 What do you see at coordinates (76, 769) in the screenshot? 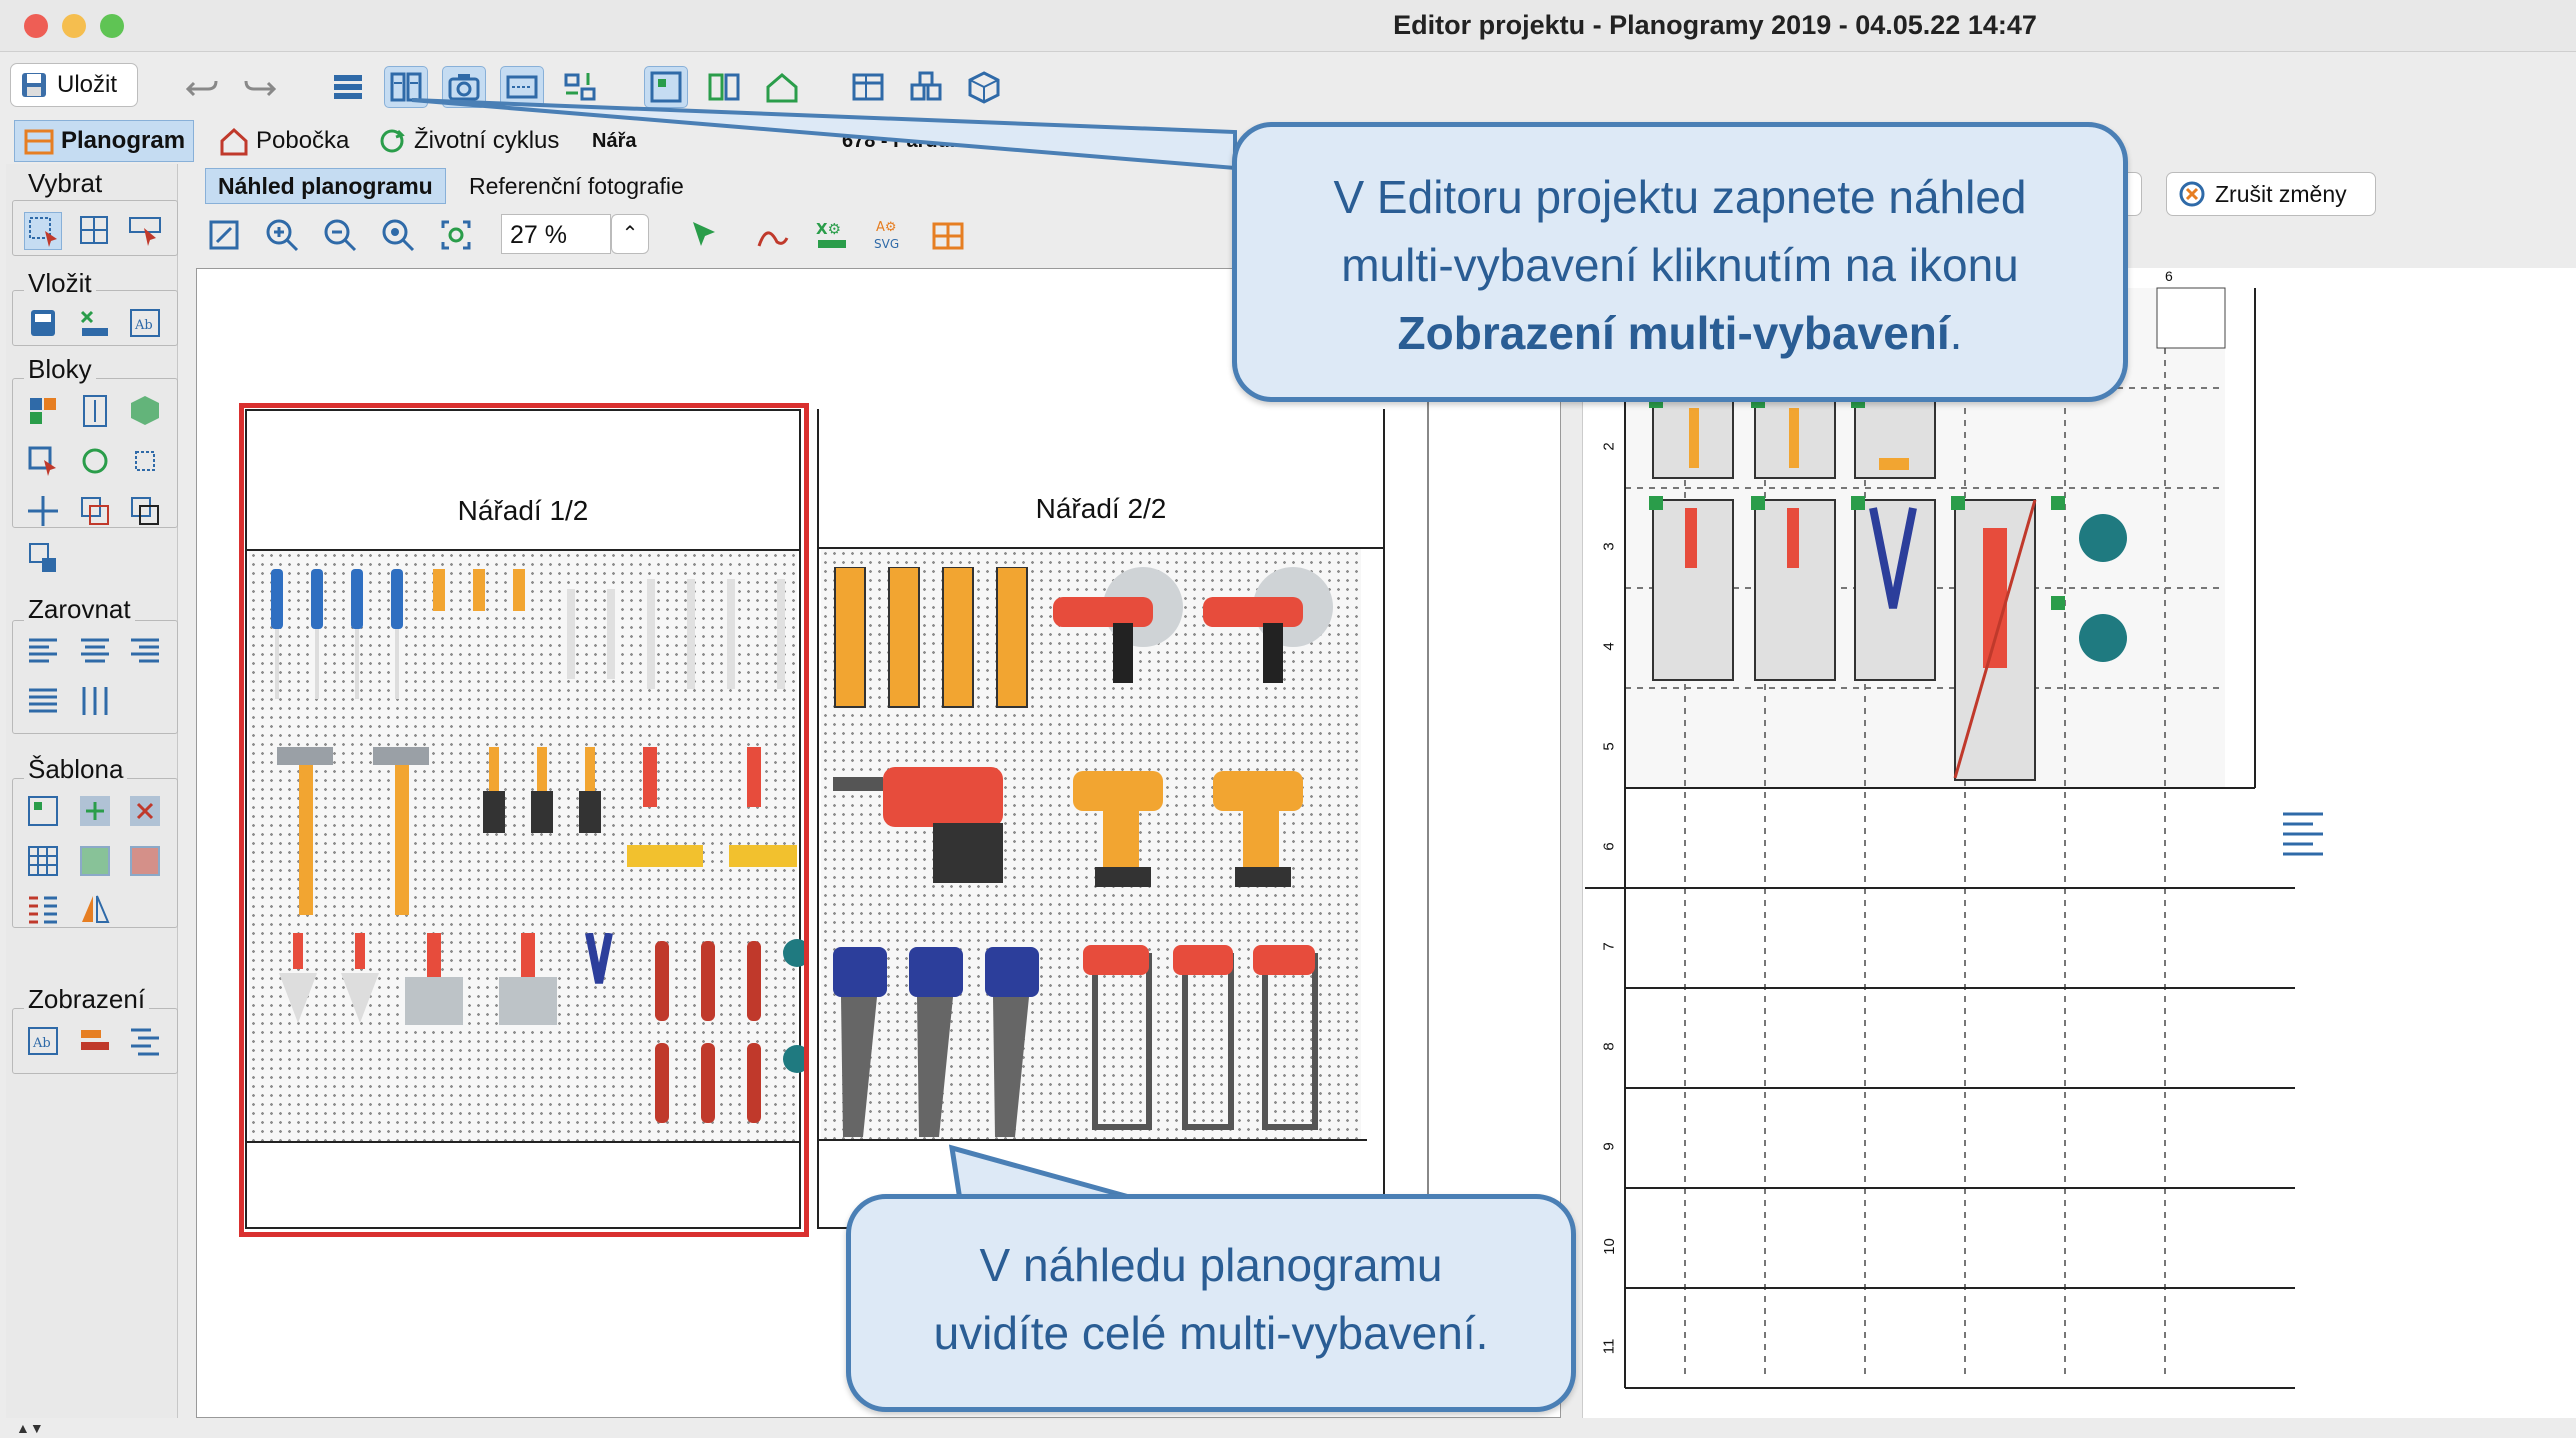
I see `template-group-label: Šablona` at bounding box center [76, 769].